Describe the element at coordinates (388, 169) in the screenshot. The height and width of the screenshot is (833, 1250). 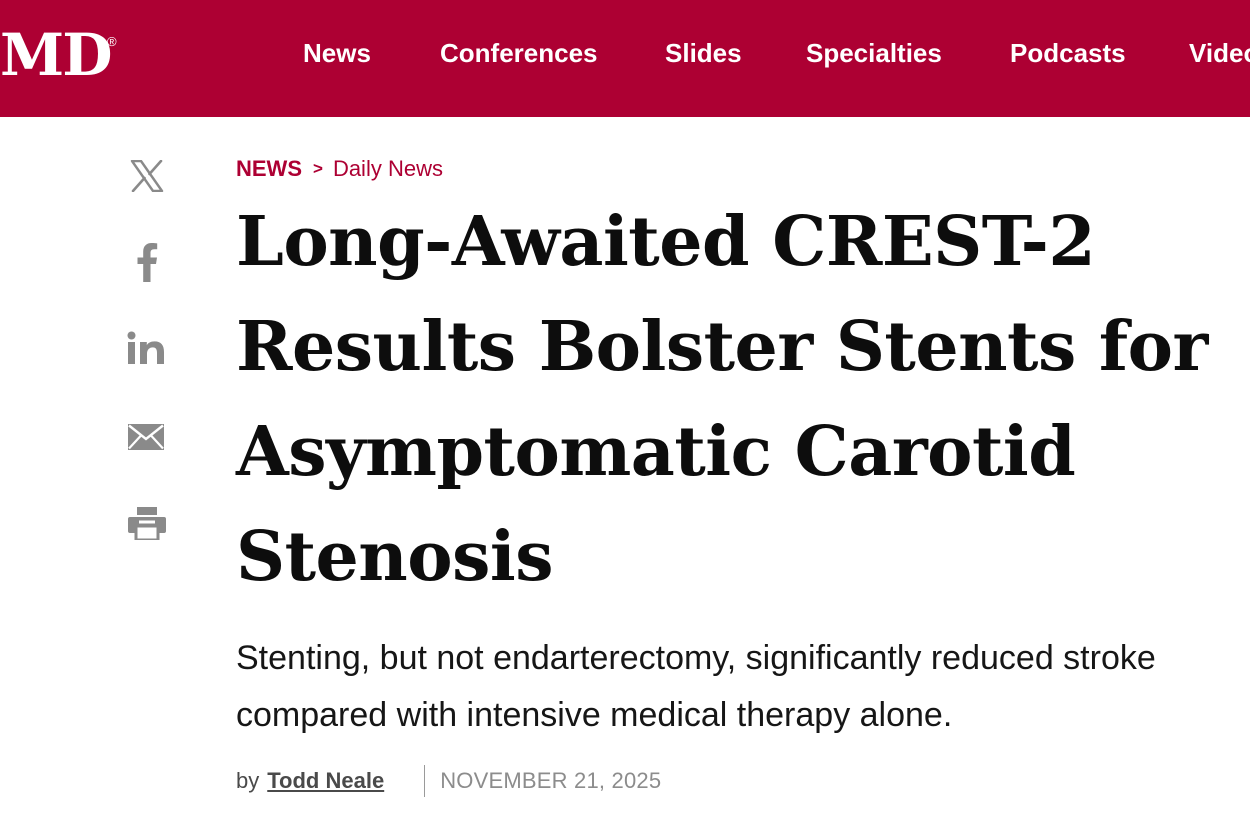
I see `breadcrumb-subsection-link: Daily News` at that location.